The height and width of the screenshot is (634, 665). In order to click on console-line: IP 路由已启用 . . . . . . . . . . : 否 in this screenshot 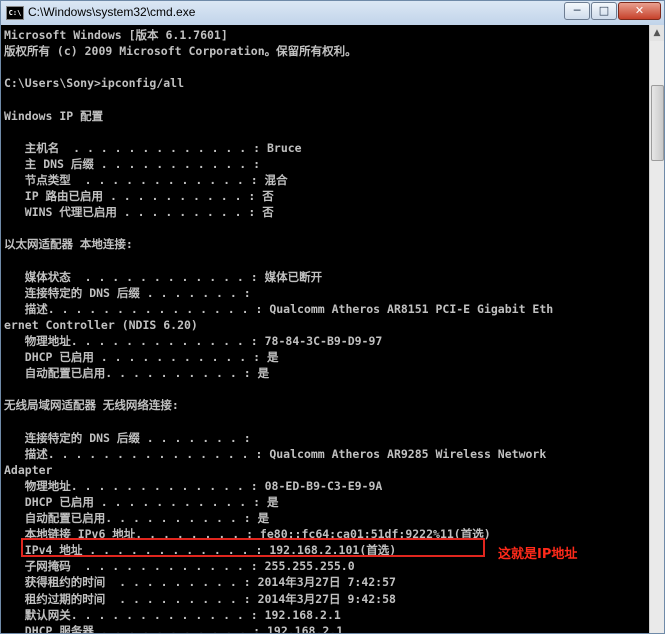, I will do `click(139, 196)`.